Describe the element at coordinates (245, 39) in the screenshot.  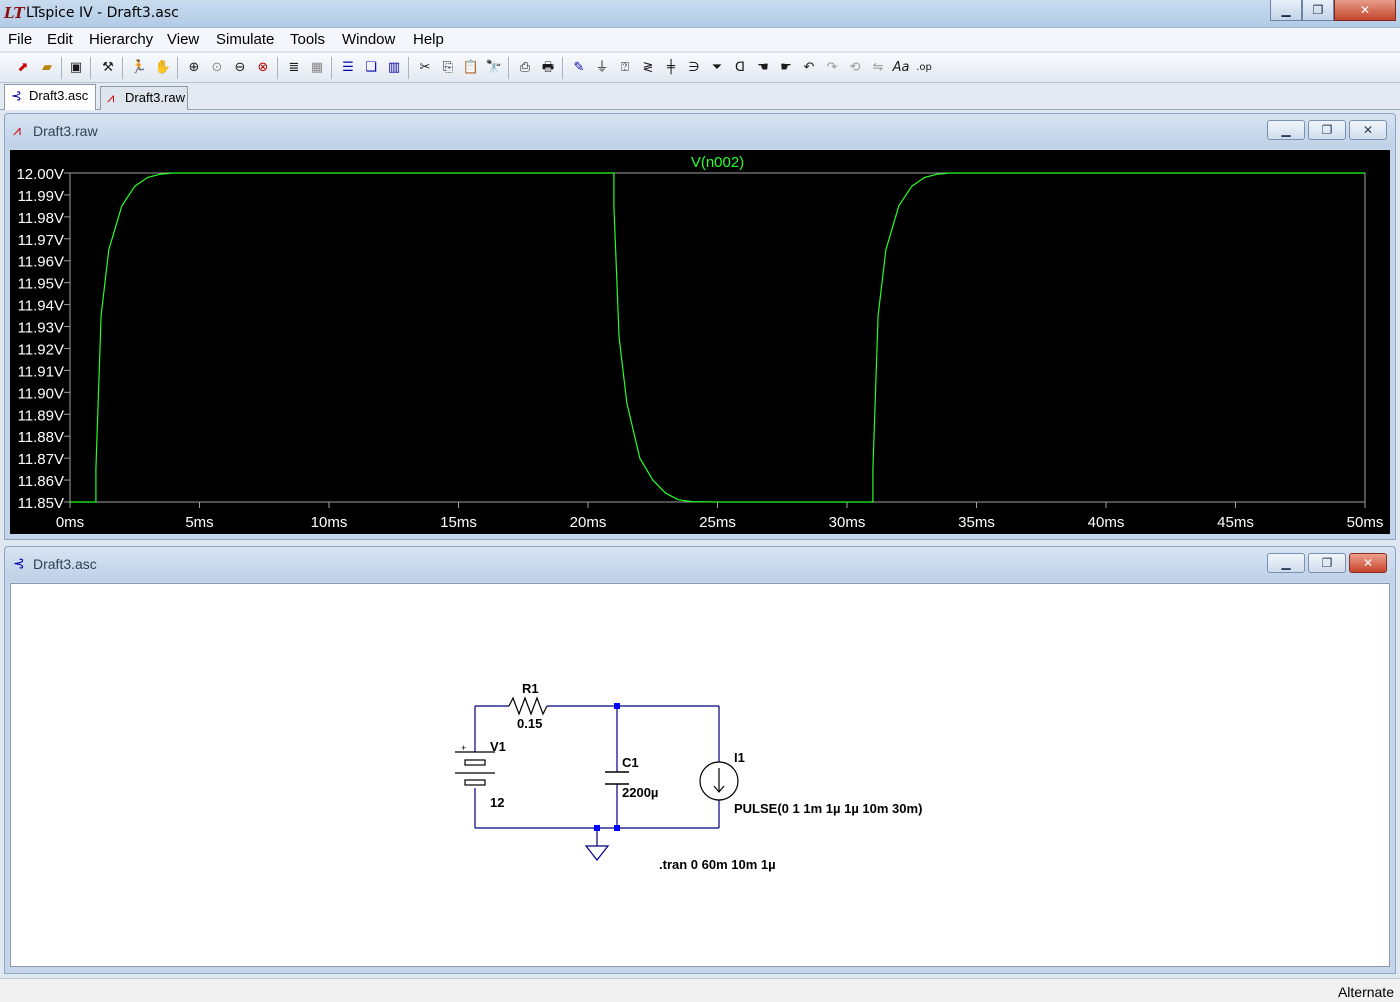
I see `menu-simulate: Simulate` at that location.